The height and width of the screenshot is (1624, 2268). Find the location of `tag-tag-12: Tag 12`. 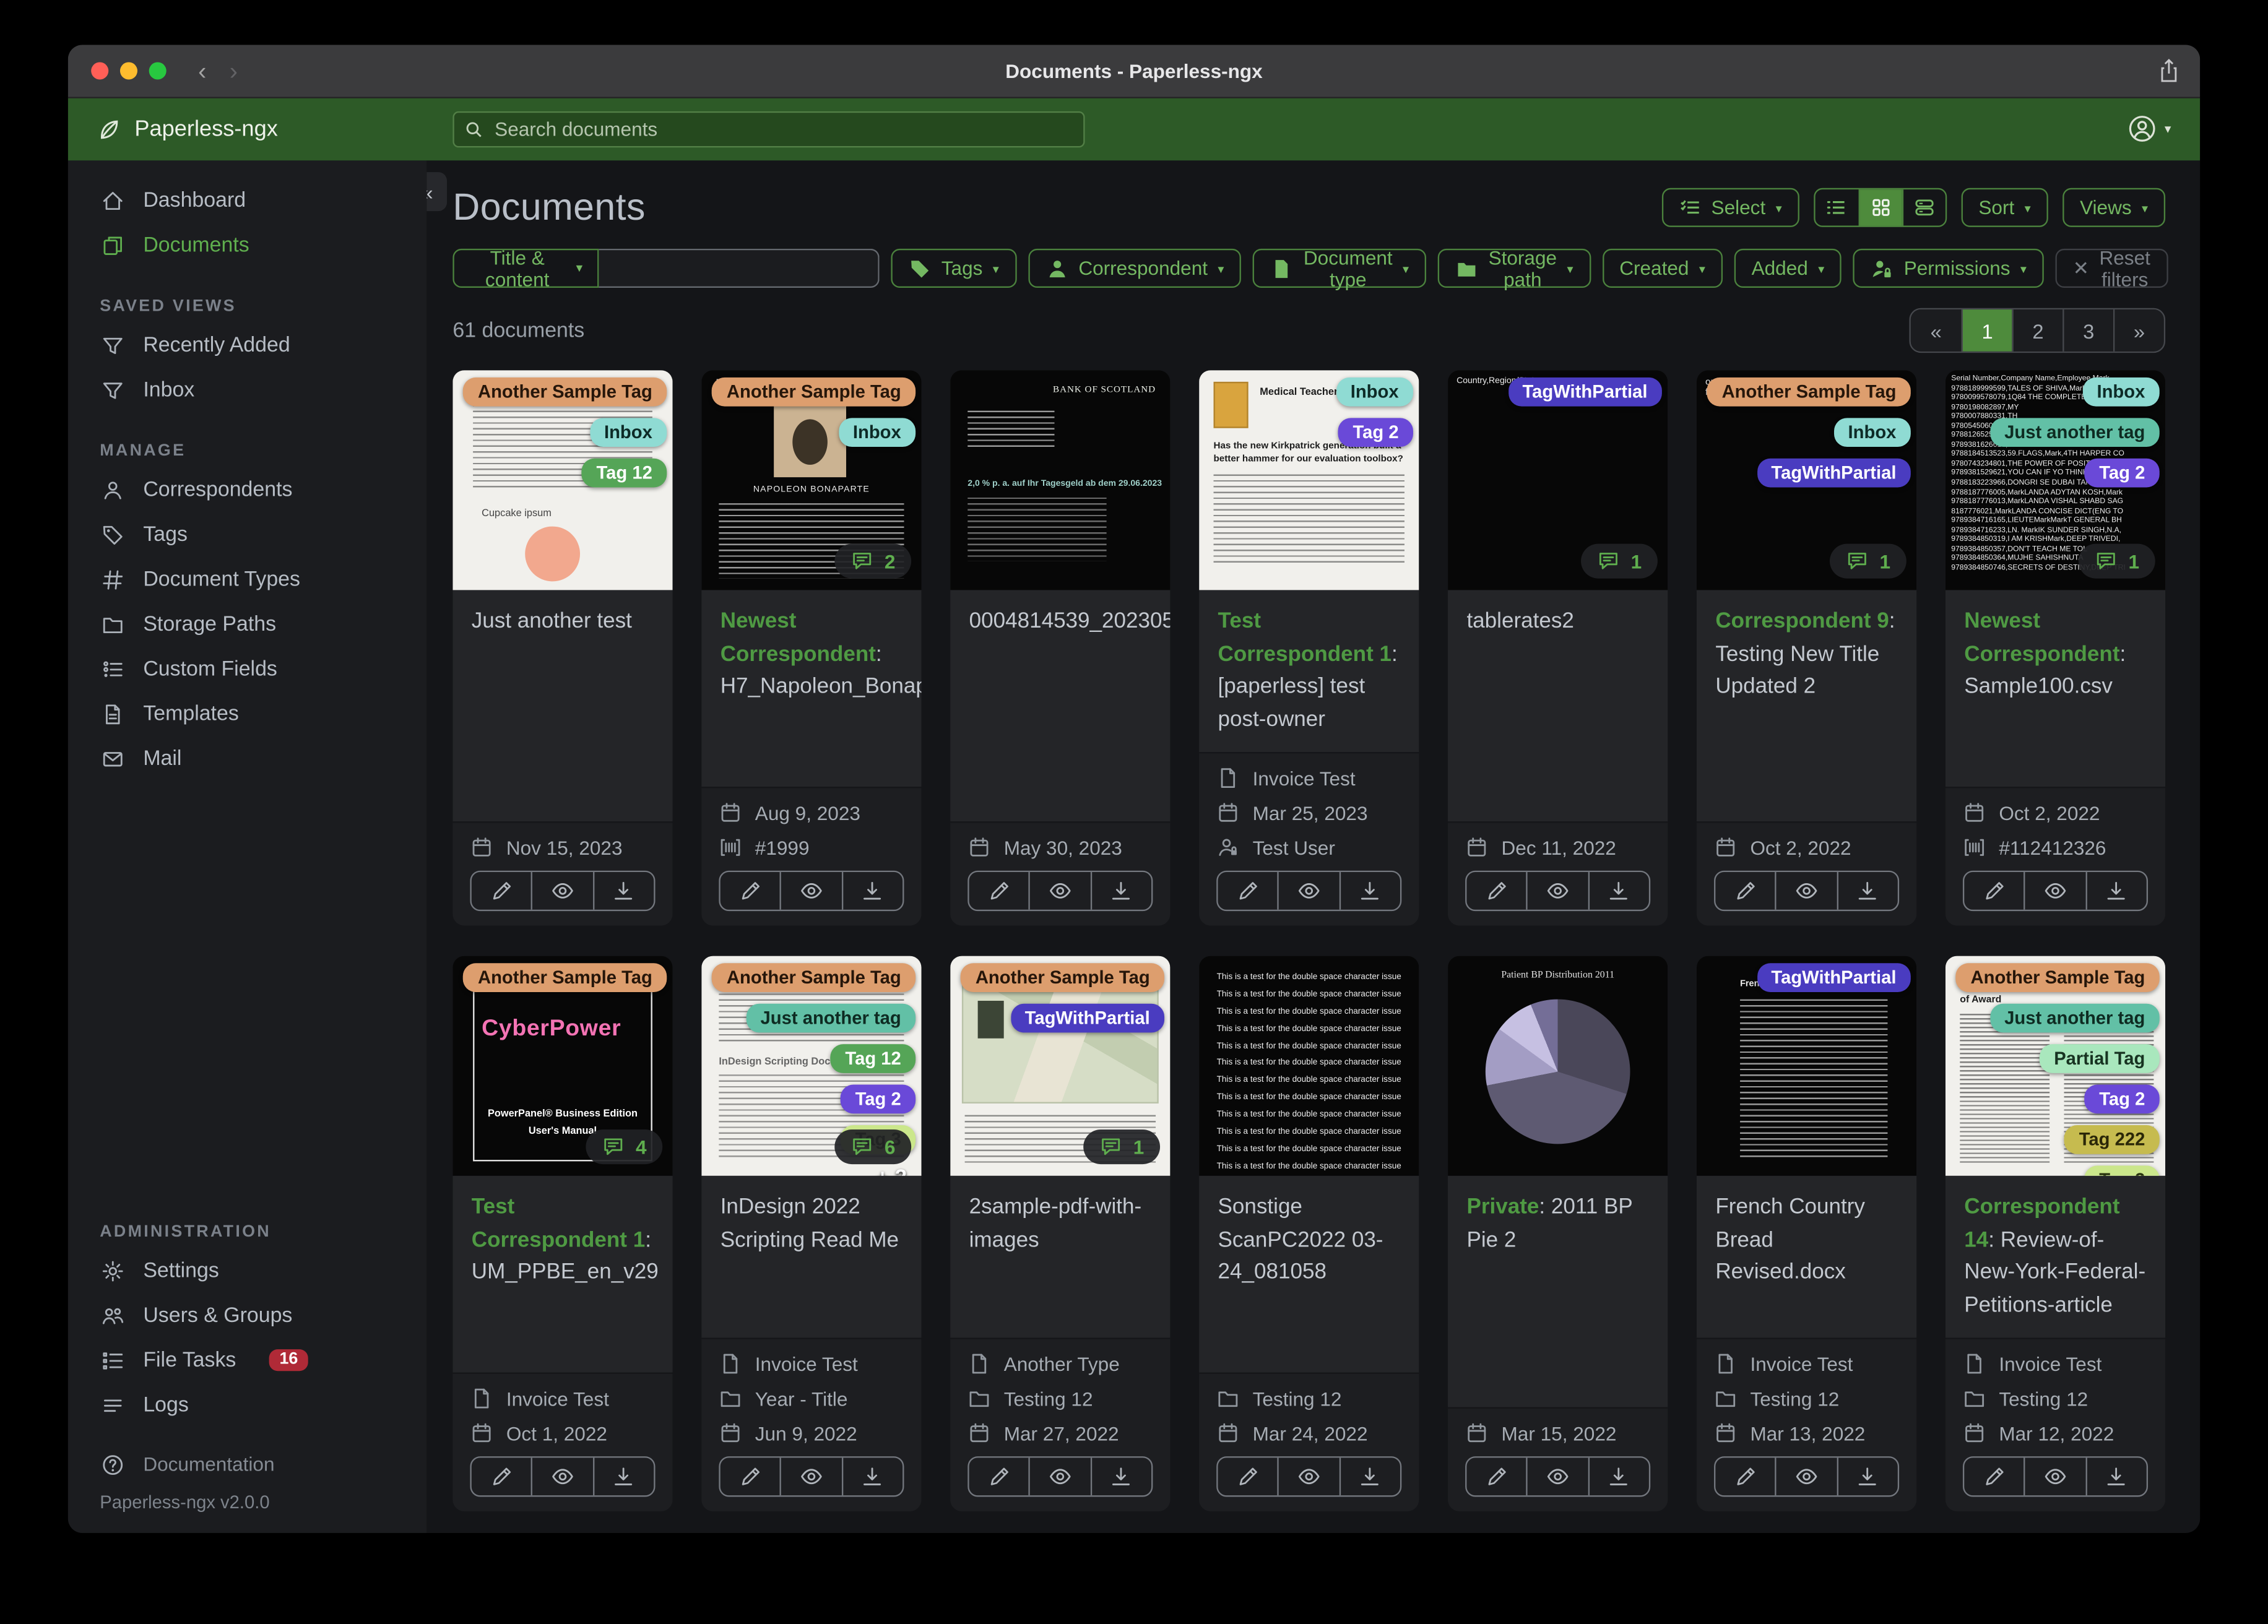

tag-tag-12: Tag 12 is located at coordinates (624, 473).